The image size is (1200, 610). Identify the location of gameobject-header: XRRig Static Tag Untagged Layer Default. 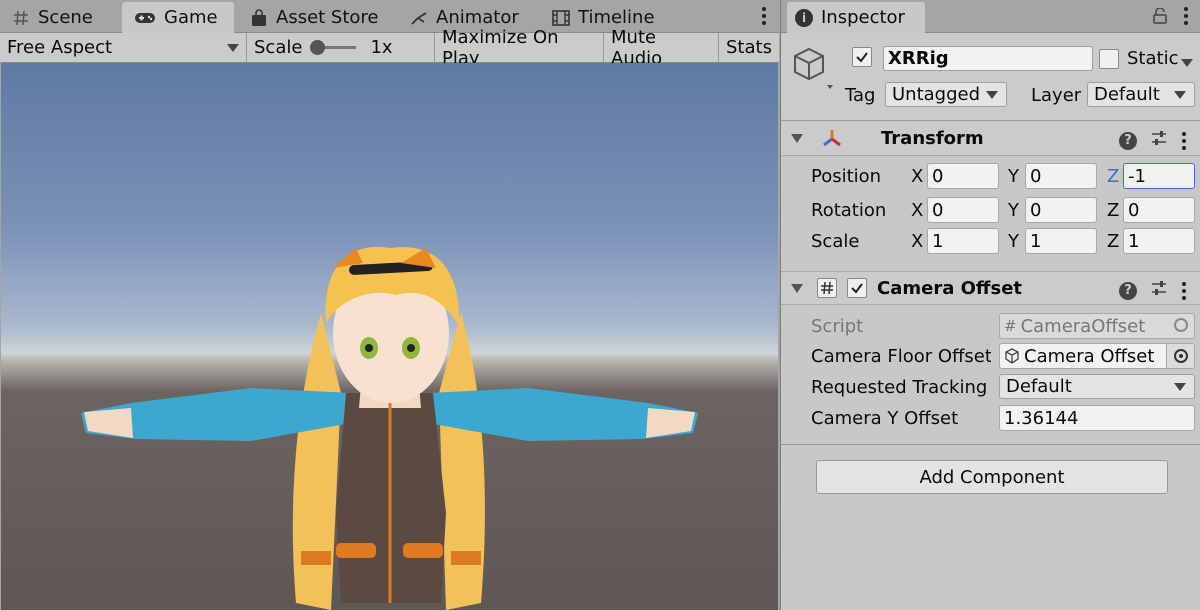
(990, 77).